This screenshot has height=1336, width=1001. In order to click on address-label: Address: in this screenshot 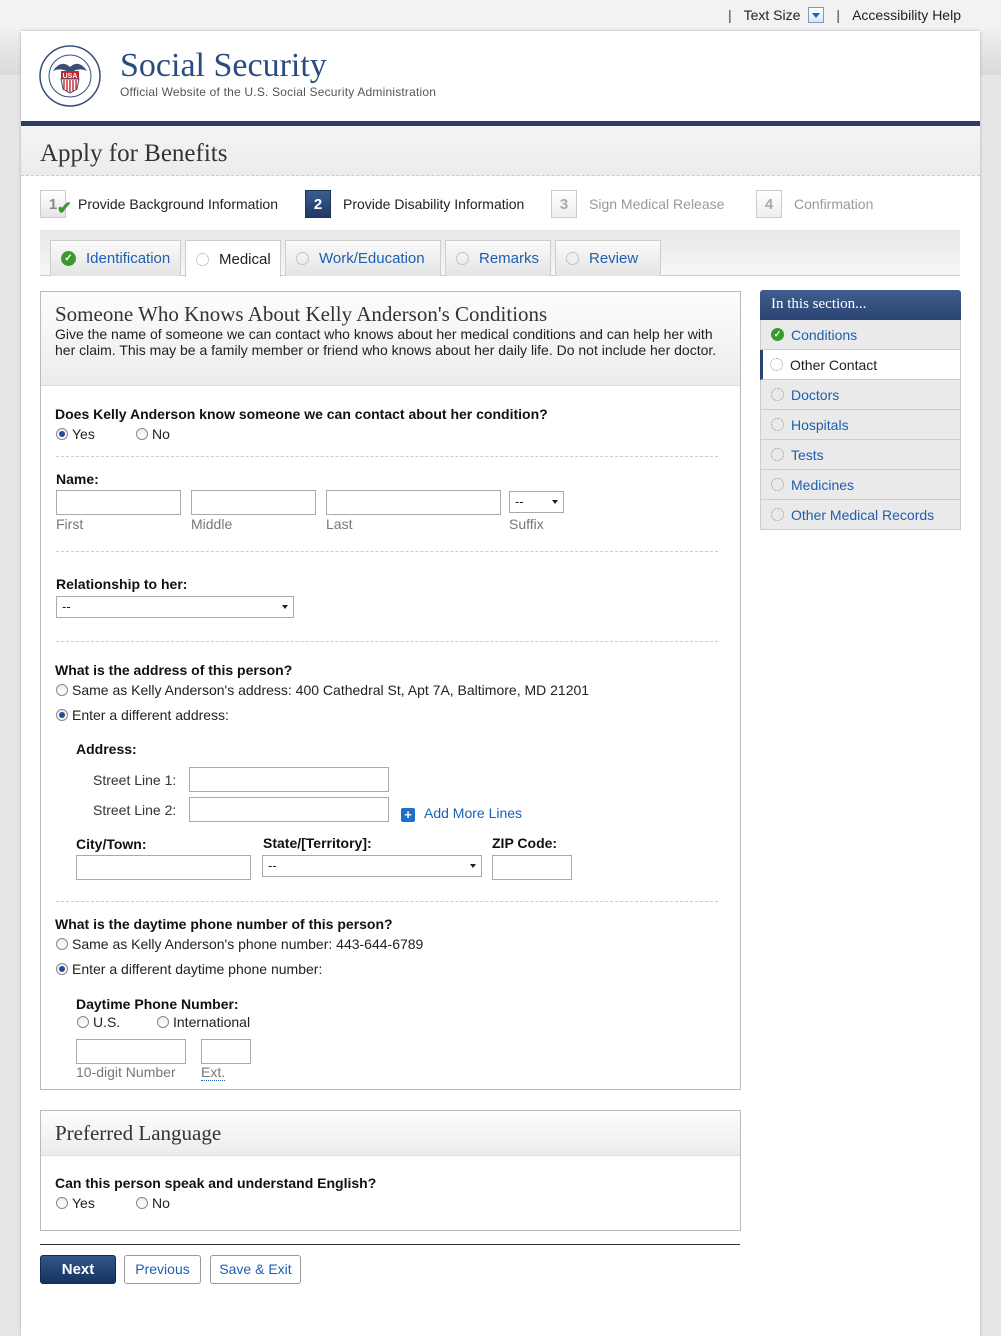, I will do `click(106, 749)`.